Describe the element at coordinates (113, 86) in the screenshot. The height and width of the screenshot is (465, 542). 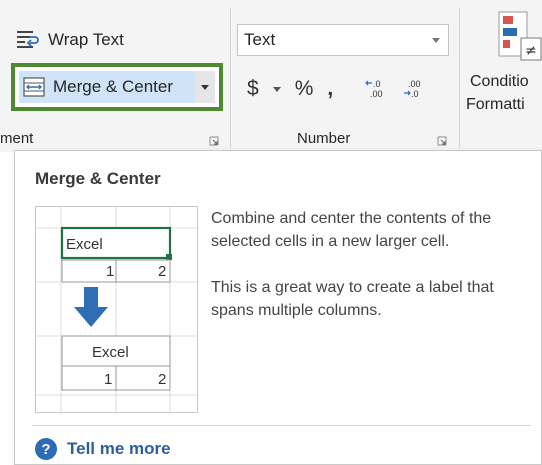
I see `merge-center-label: Merge & Center` at that location.